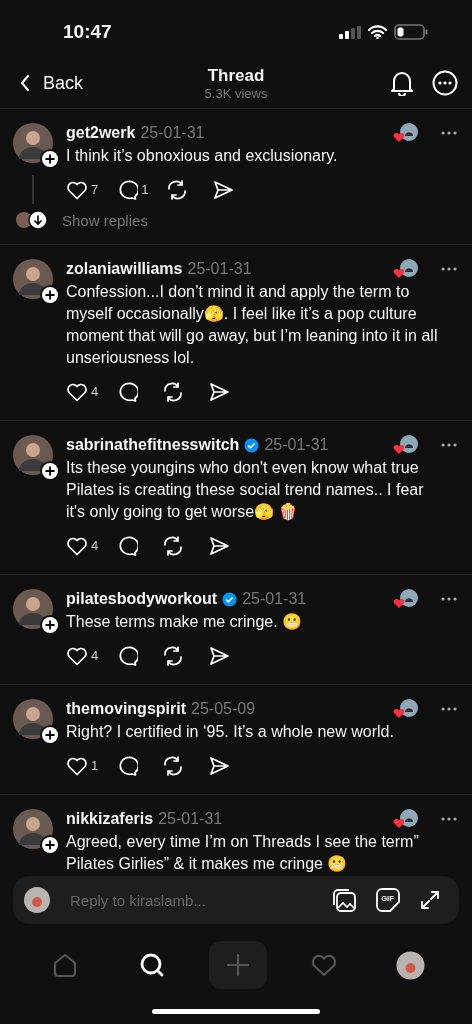 The width and height of the screenshot is (472, 1024). I want to click on expand-icon, so click(430, 900).